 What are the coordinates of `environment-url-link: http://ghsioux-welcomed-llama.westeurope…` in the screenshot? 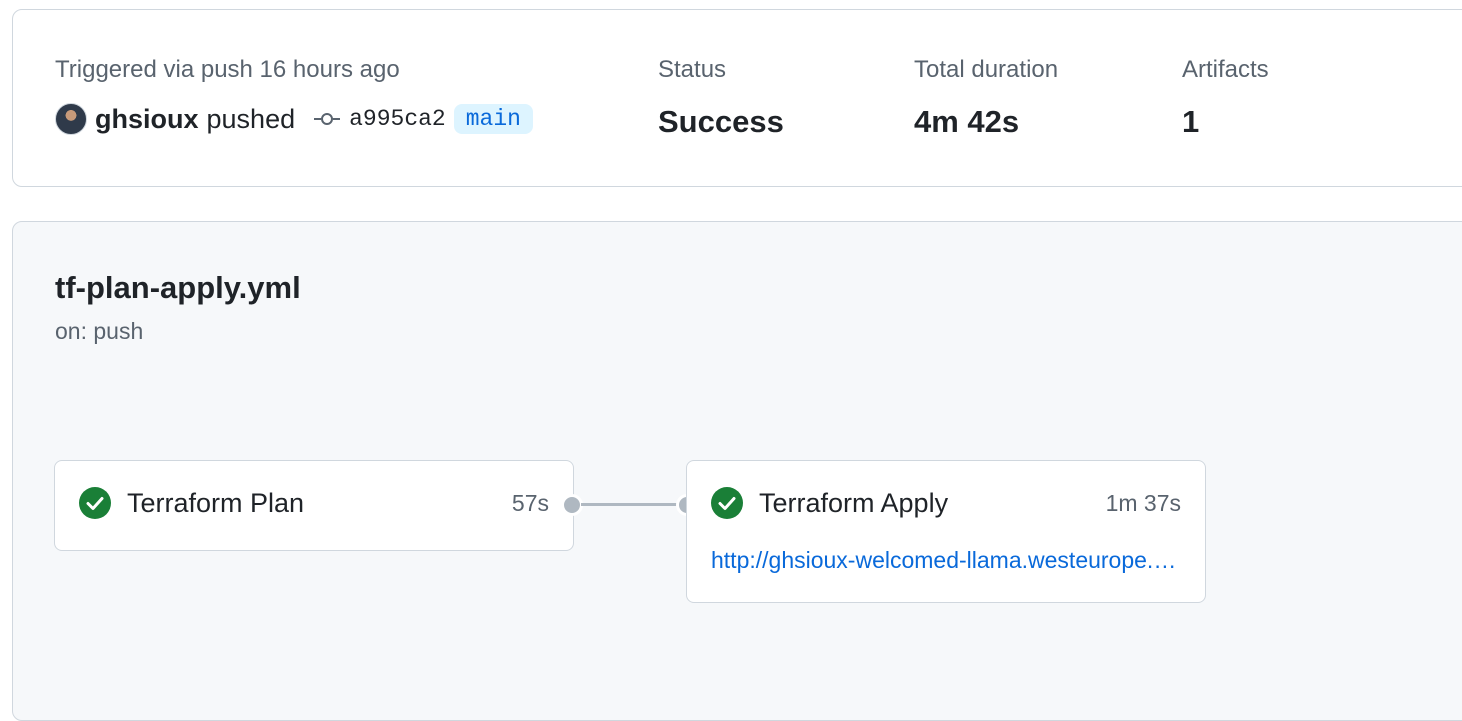 It's located at (946, 560).